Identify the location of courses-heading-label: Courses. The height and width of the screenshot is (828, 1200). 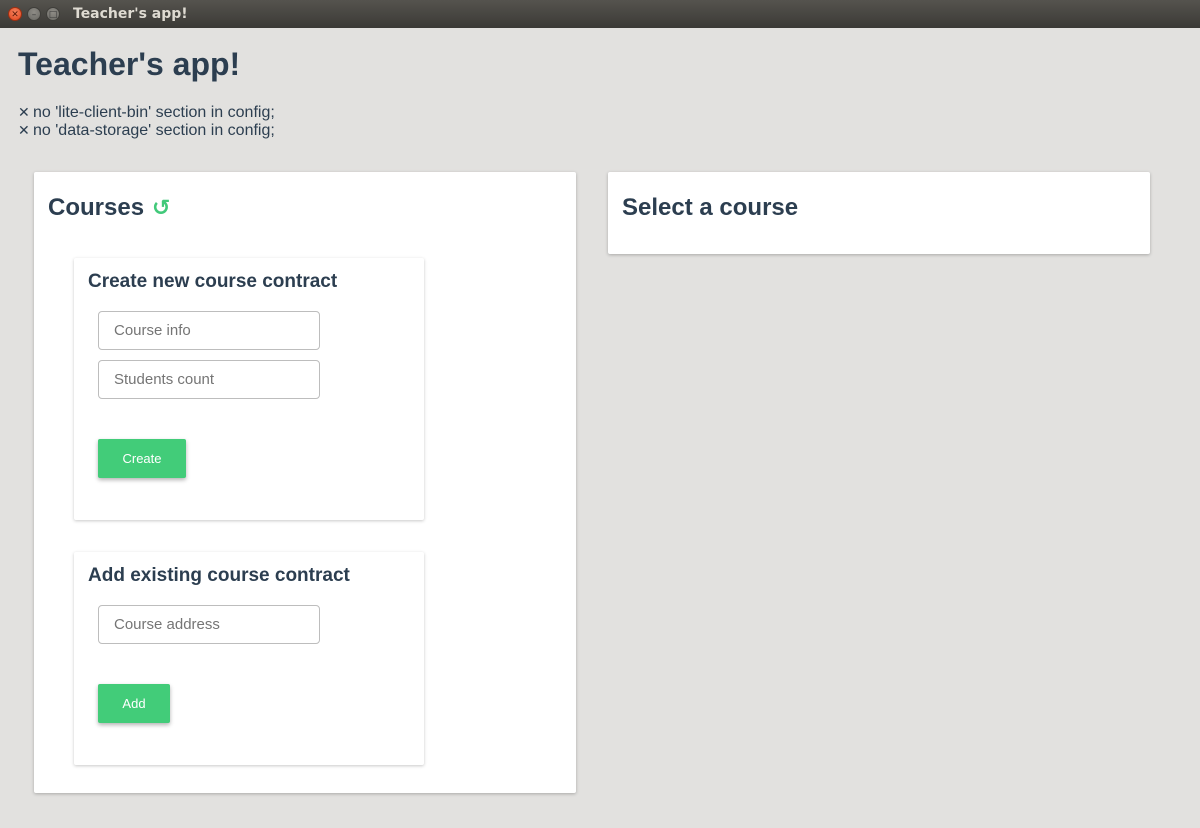
(96, 207).